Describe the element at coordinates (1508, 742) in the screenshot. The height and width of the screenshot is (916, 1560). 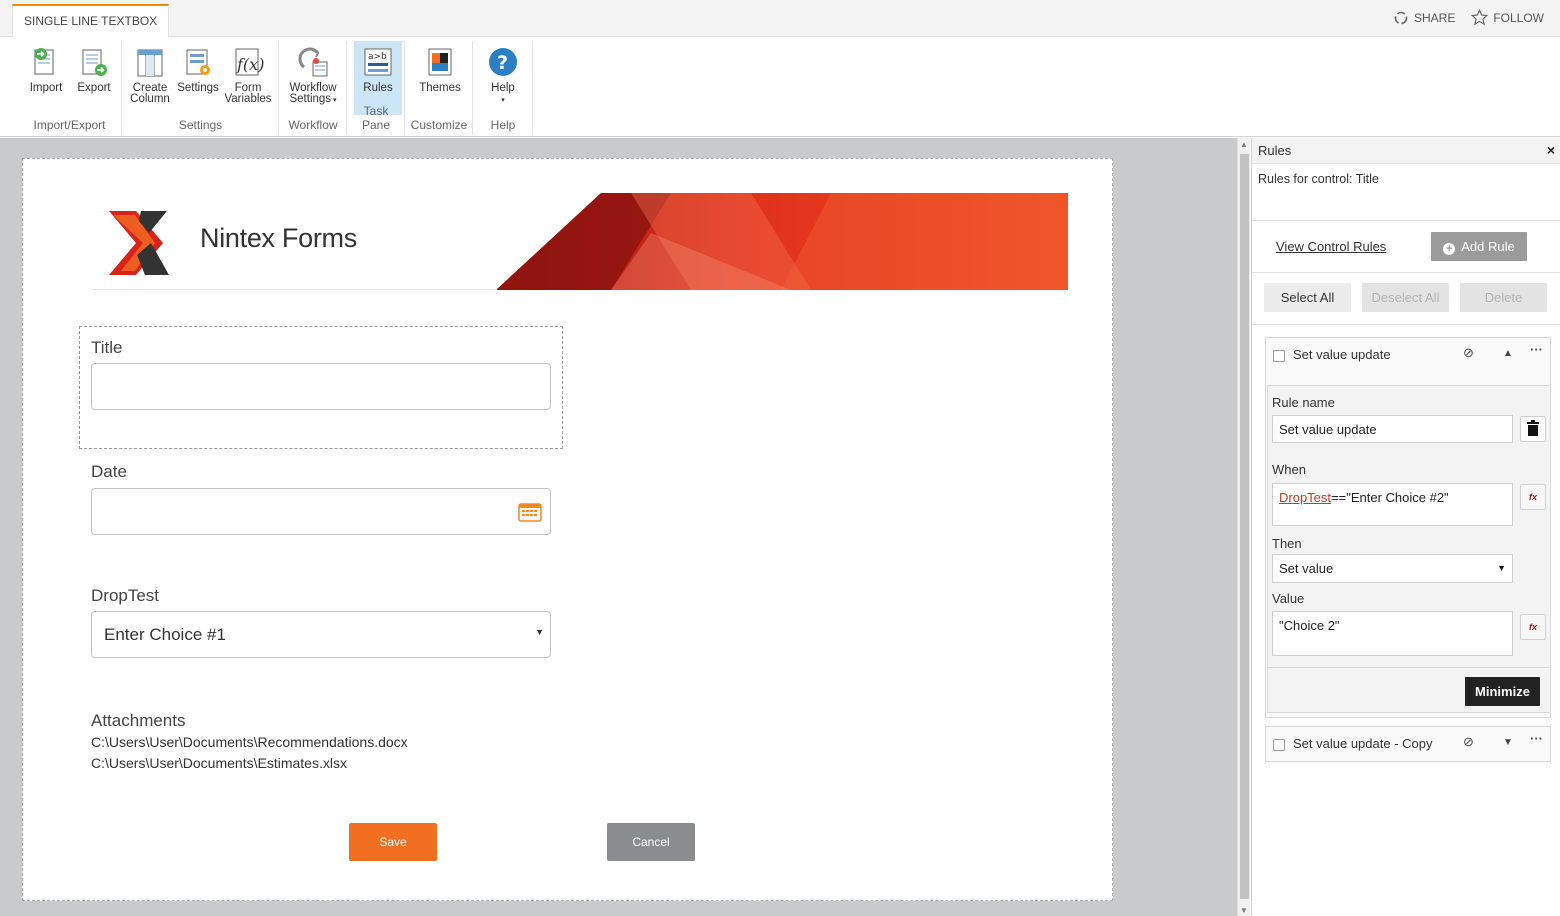
I see `chevron-down-icon: ▼` at that location.